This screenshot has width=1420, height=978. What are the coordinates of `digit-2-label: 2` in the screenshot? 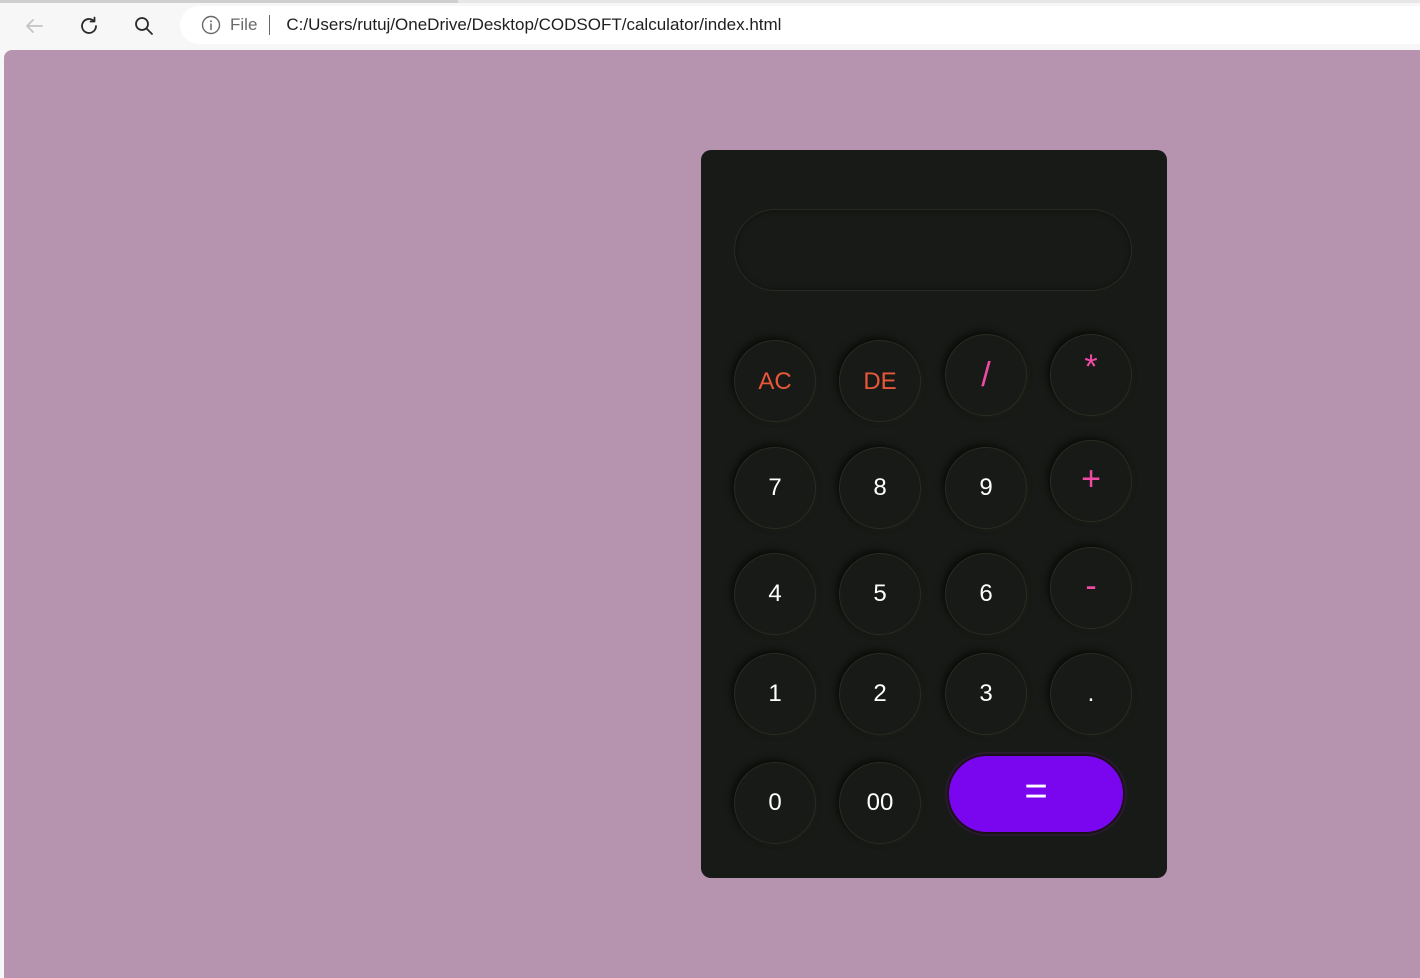 It's located at (880, 693).